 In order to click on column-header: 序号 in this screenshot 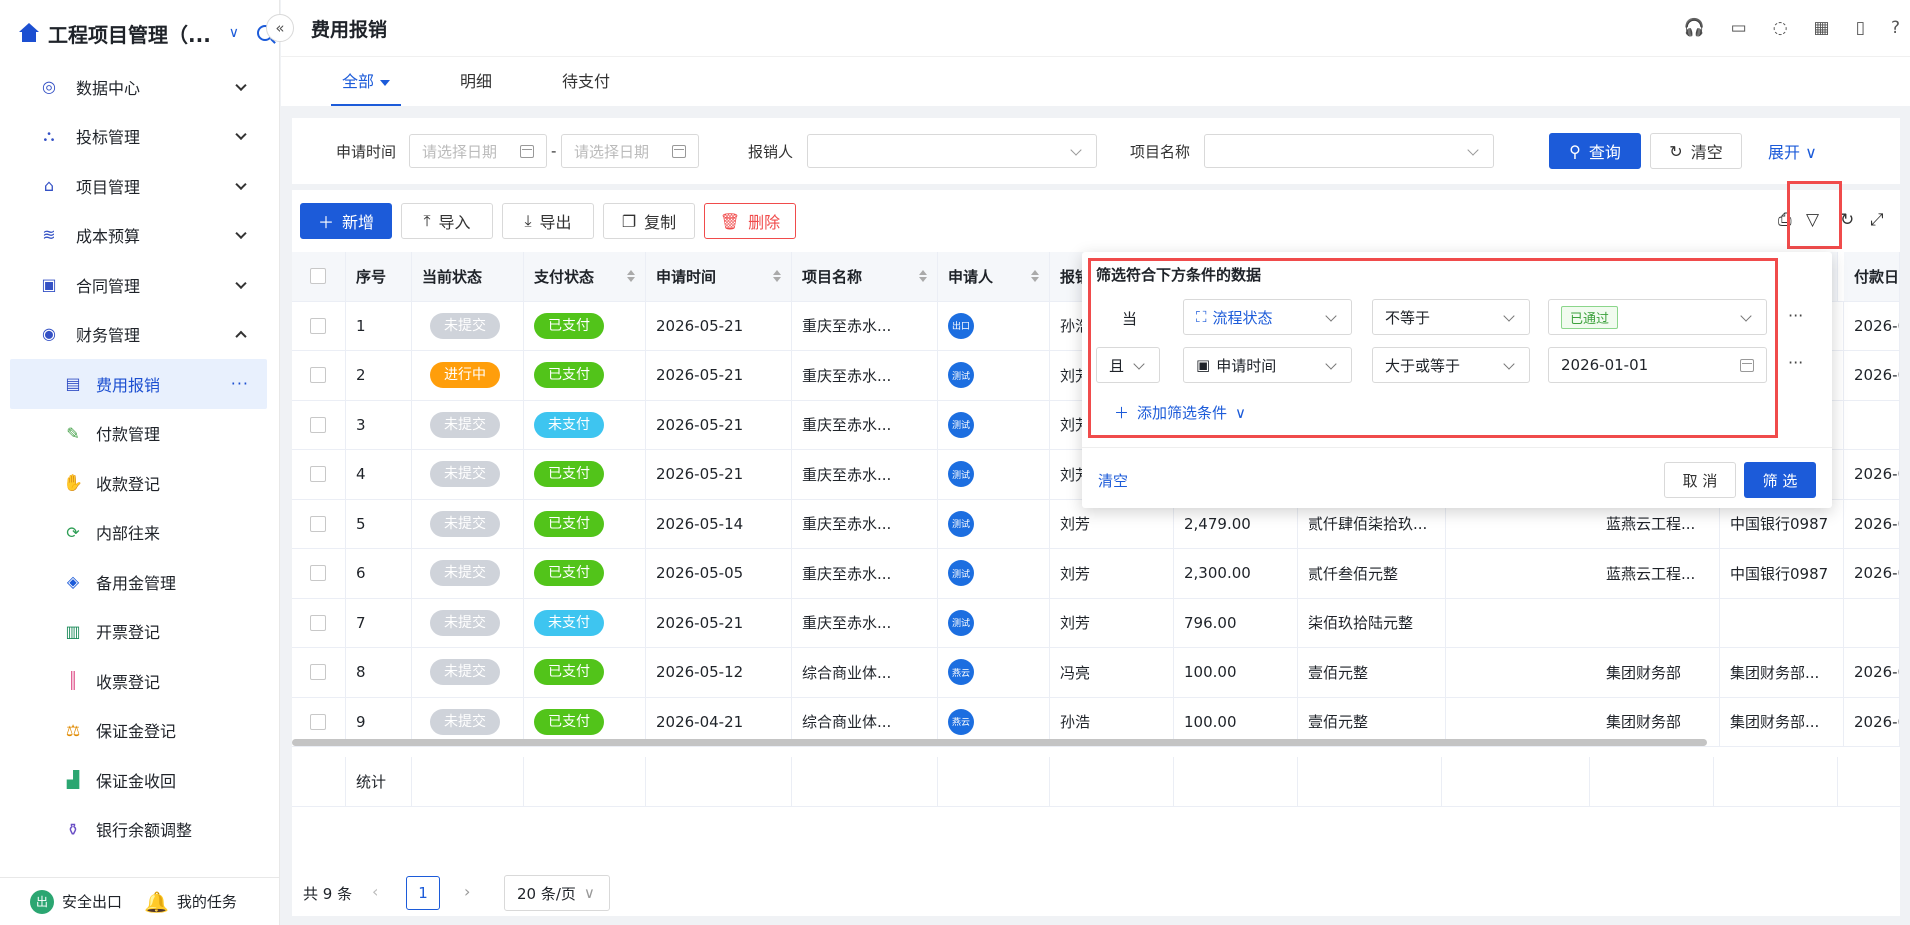, I will do `click(379, 276)`.